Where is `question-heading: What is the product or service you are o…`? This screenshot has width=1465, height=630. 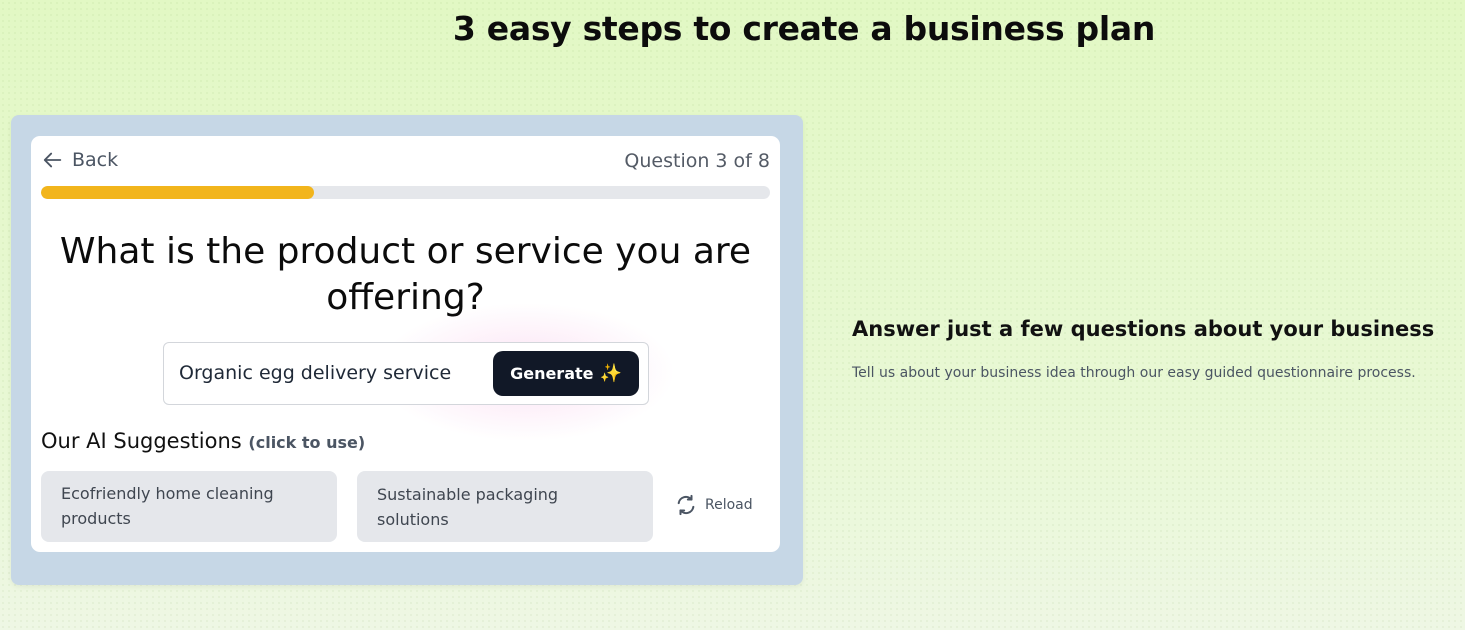 question-heading: What is the product or service you are o… is located at coordinates (405, 274).